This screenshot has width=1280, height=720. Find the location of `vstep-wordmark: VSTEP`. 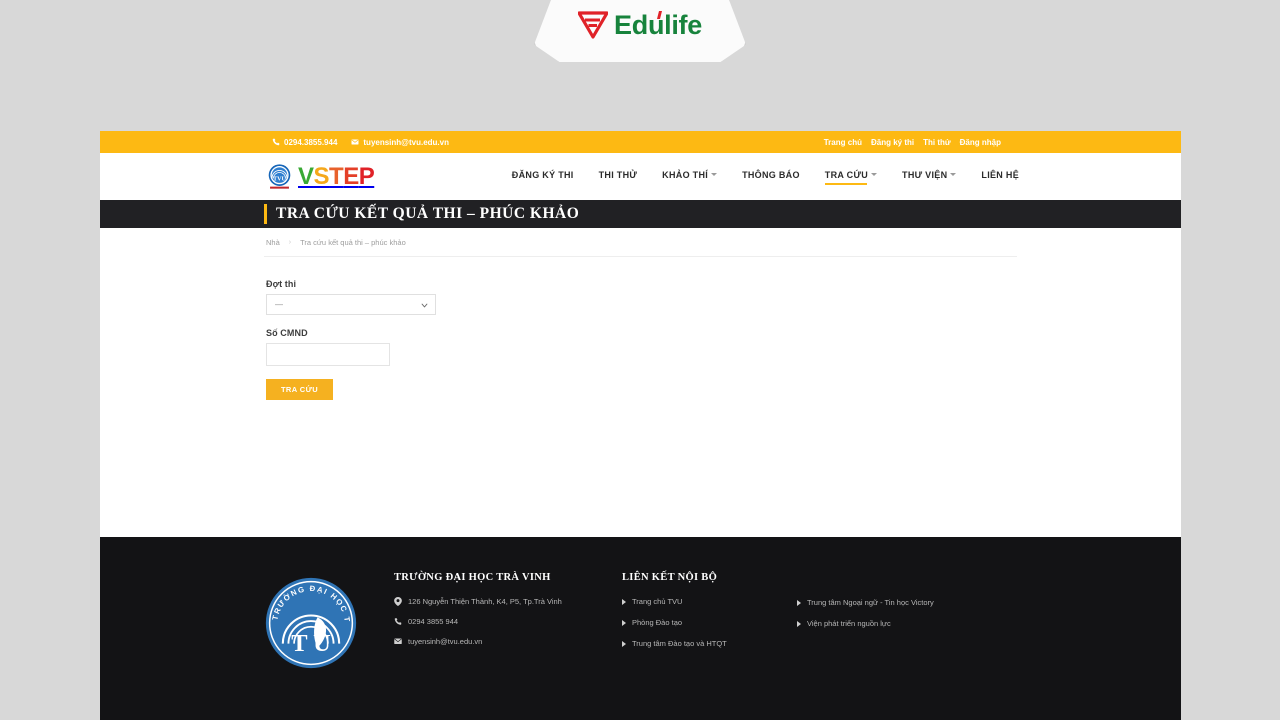

vstep-wordmark: VSTEP is located at coordinates (336, 176).